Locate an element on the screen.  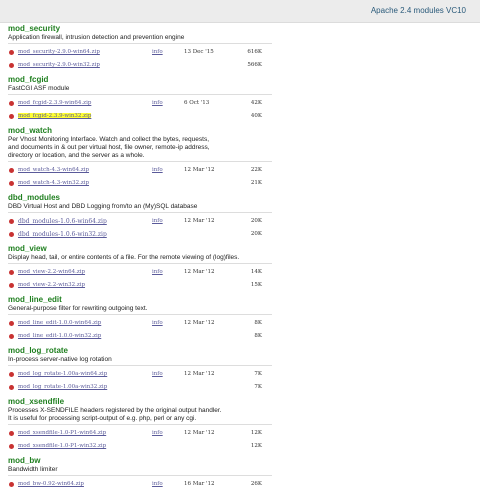
download-link: mod_log_rotate-1.00a-win64.zip is located at coordinates (62, 374).